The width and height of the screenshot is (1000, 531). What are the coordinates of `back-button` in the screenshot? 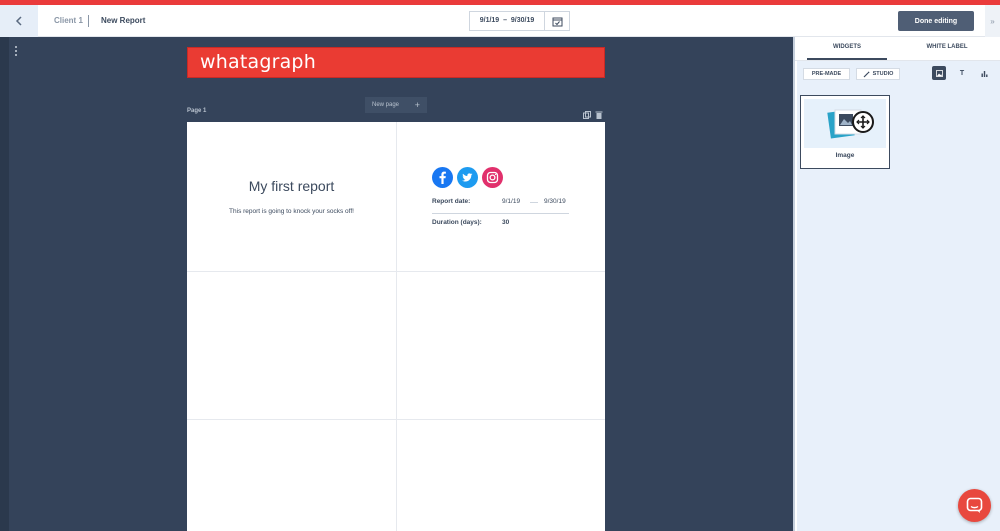 It's located at (19, 21).